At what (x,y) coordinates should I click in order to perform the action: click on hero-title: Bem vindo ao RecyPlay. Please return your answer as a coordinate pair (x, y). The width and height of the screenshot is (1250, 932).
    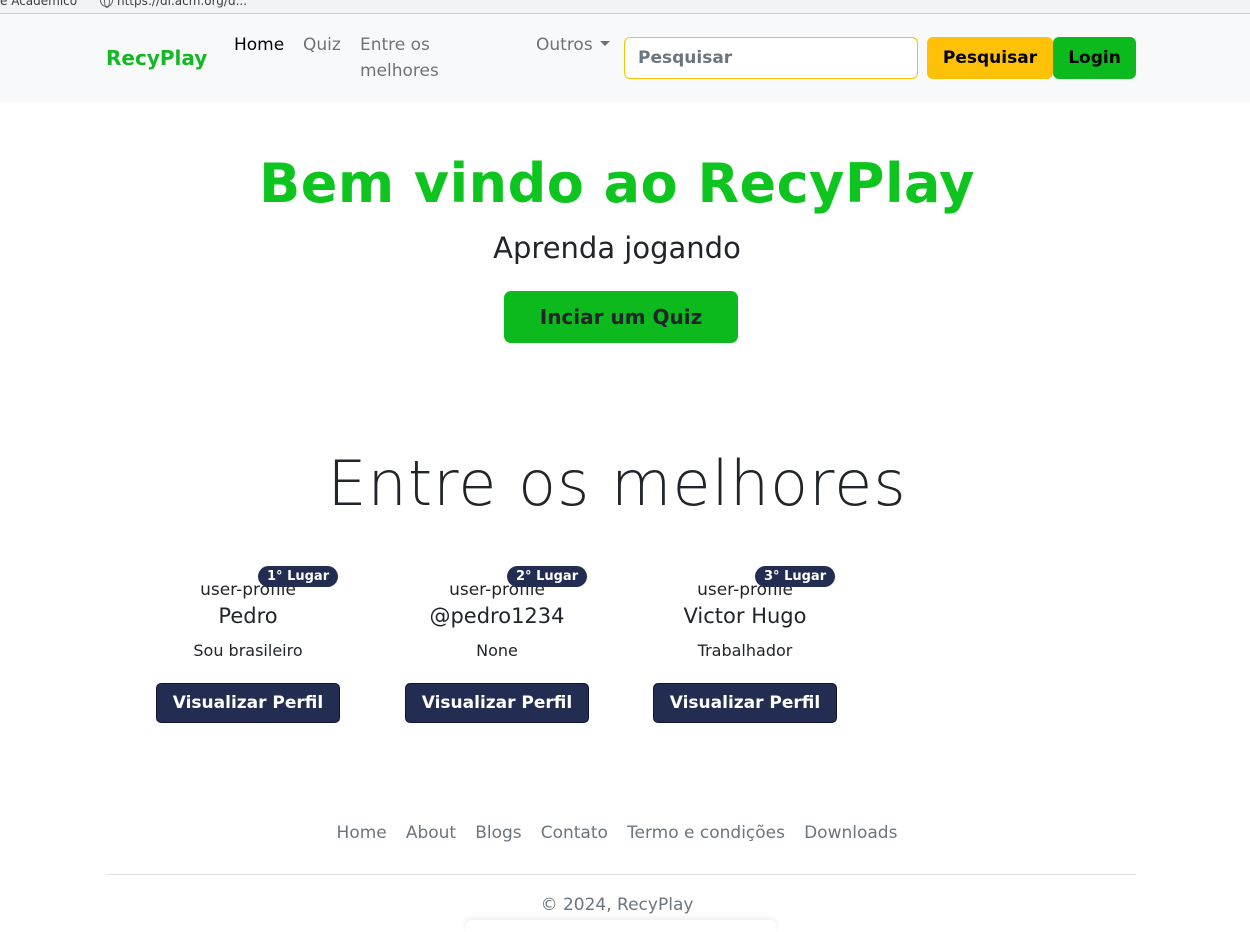
    Looking at the image, I should click on (617, 183).